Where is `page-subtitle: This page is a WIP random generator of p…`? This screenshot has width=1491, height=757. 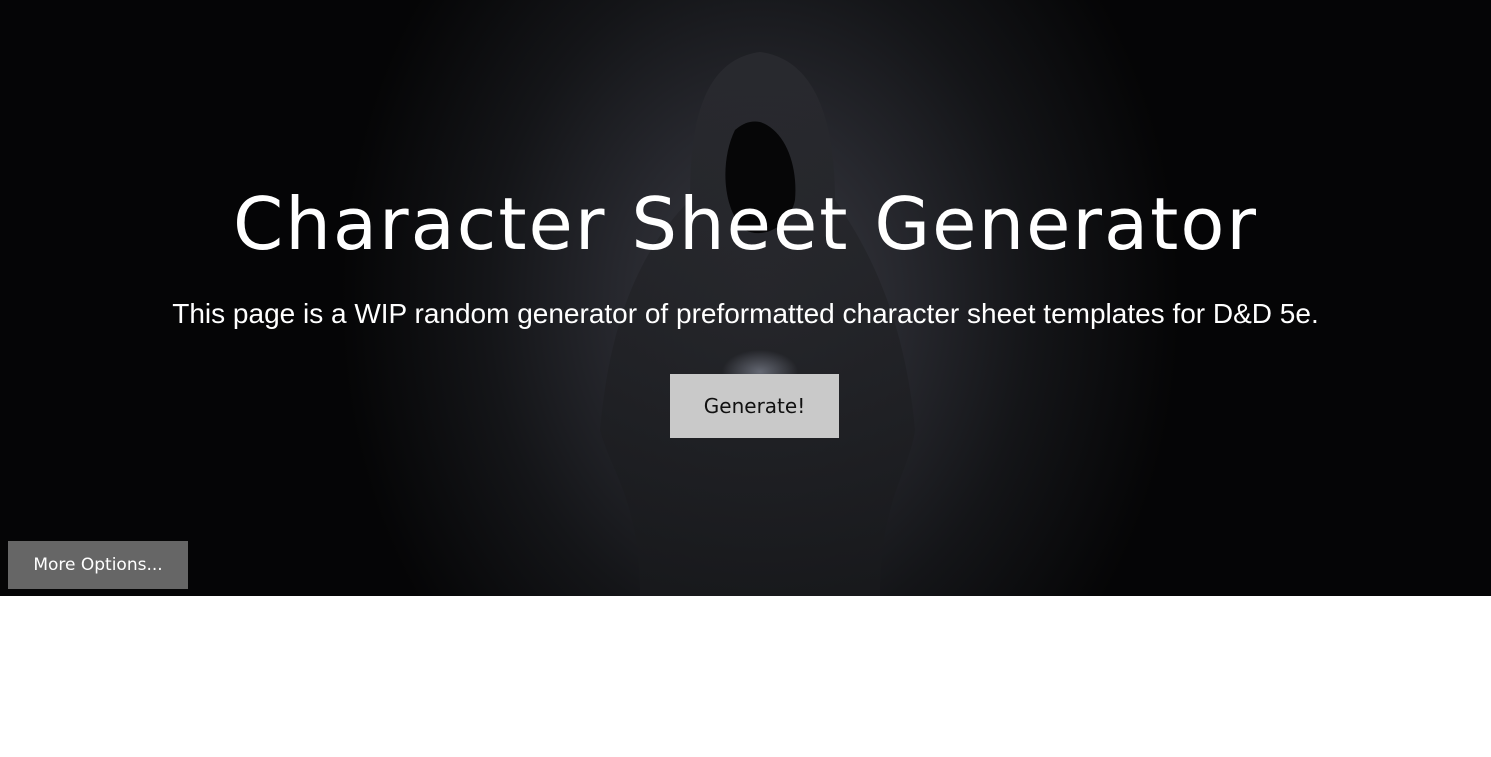 page-subtitle: This page is a WIP random generator of p… is located at coordinates (745, 313).